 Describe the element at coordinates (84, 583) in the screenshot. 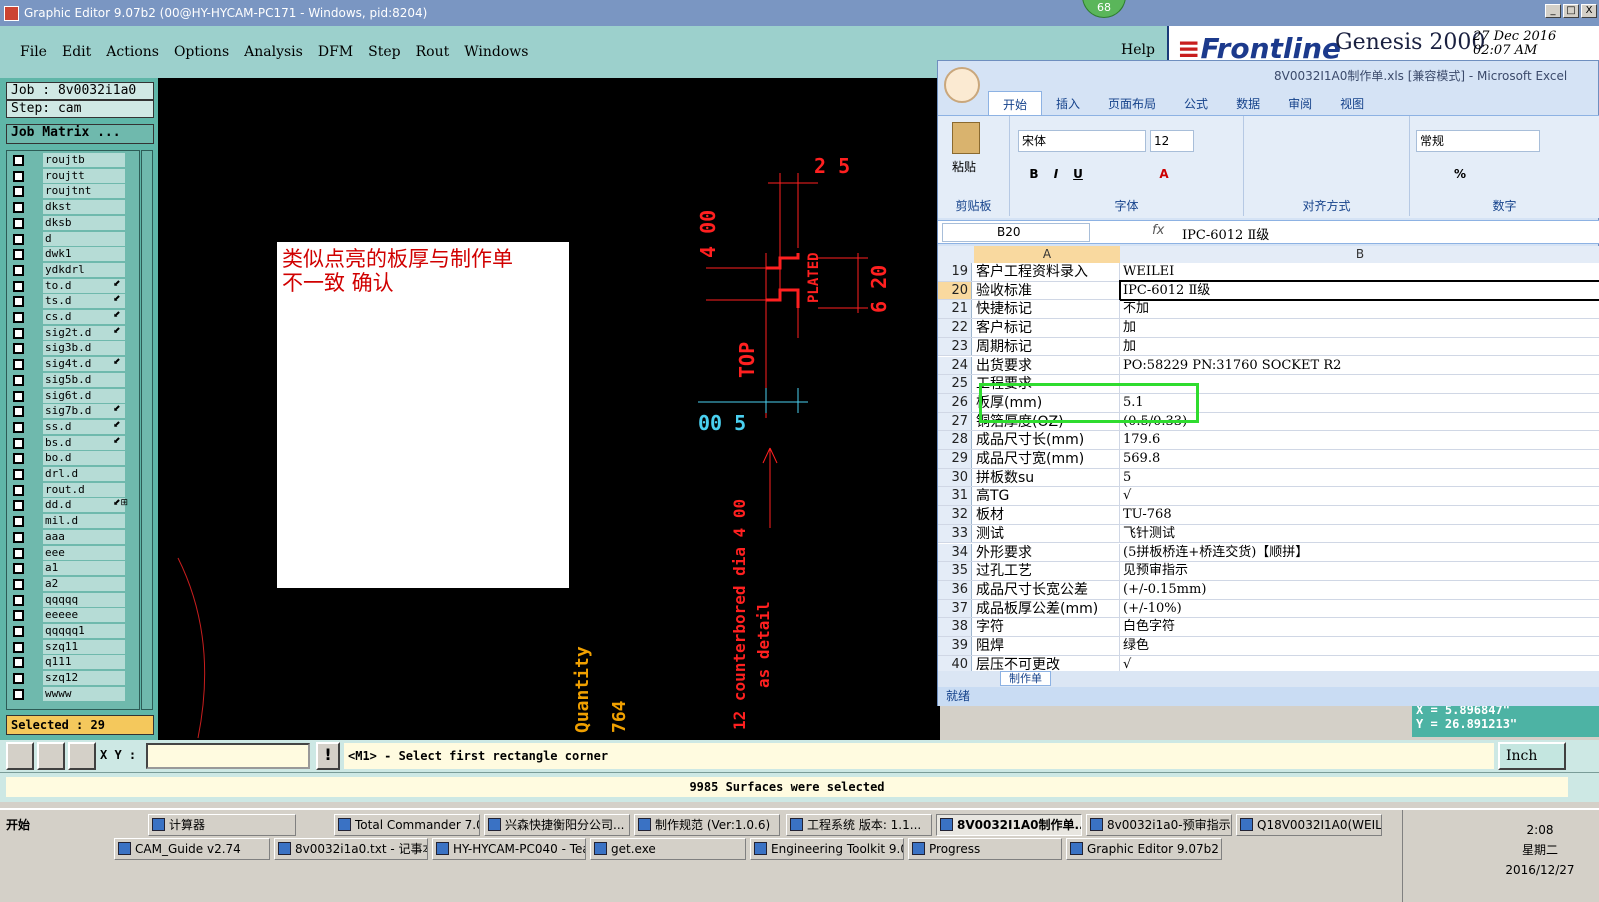

I see `layer-name: a2` at that location.